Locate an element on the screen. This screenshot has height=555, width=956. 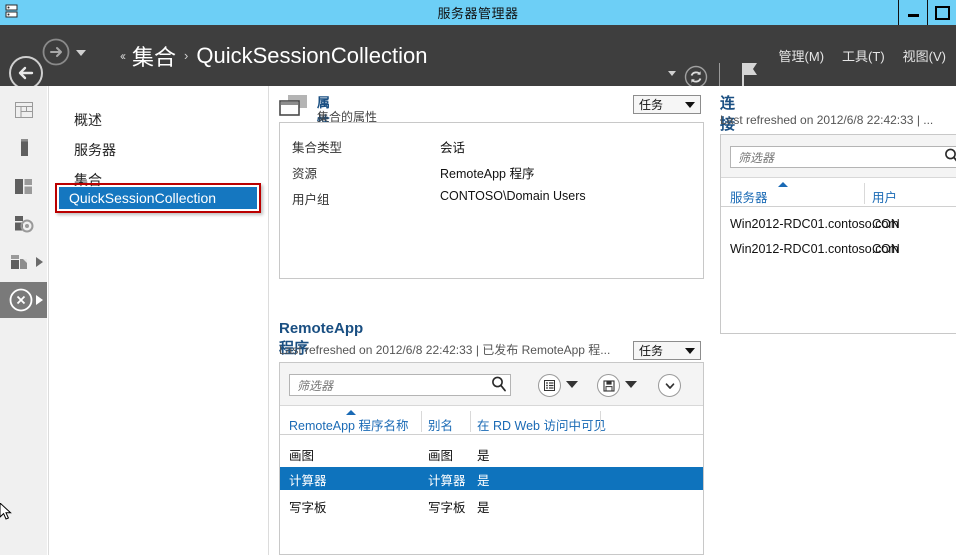
breadcrumb-overflow-icon: ‹‹ is located at coordinates (123, 56).